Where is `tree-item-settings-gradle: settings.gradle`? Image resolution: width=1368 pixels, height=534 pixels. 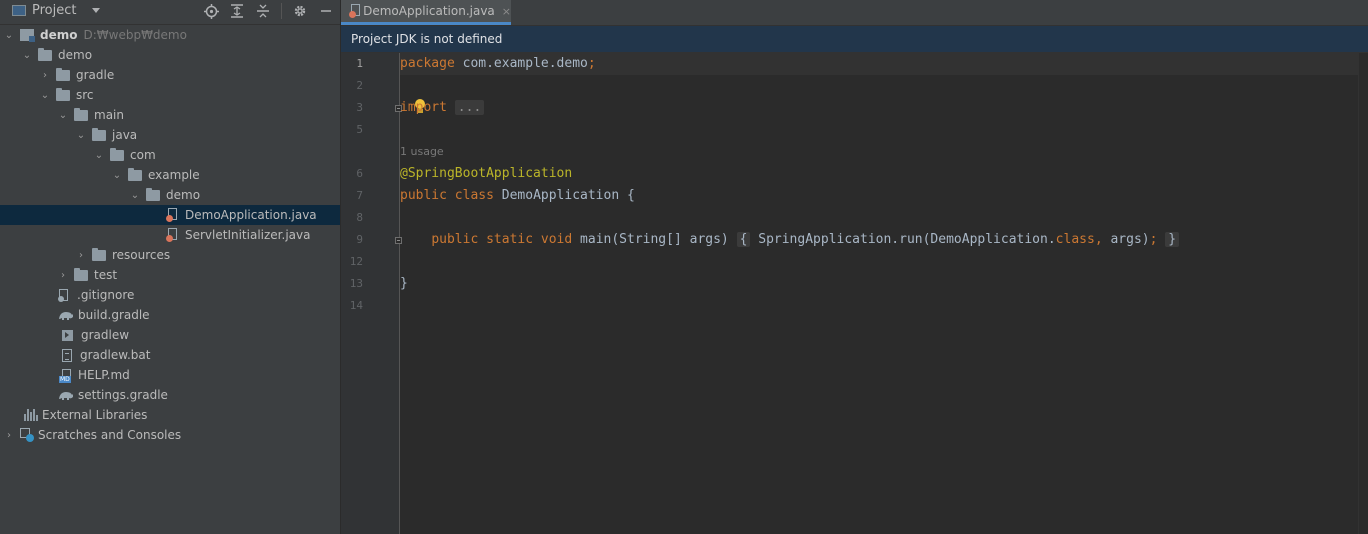
tree-item-settings-gradle: settings.gradle is located at coordinates (199, 395).